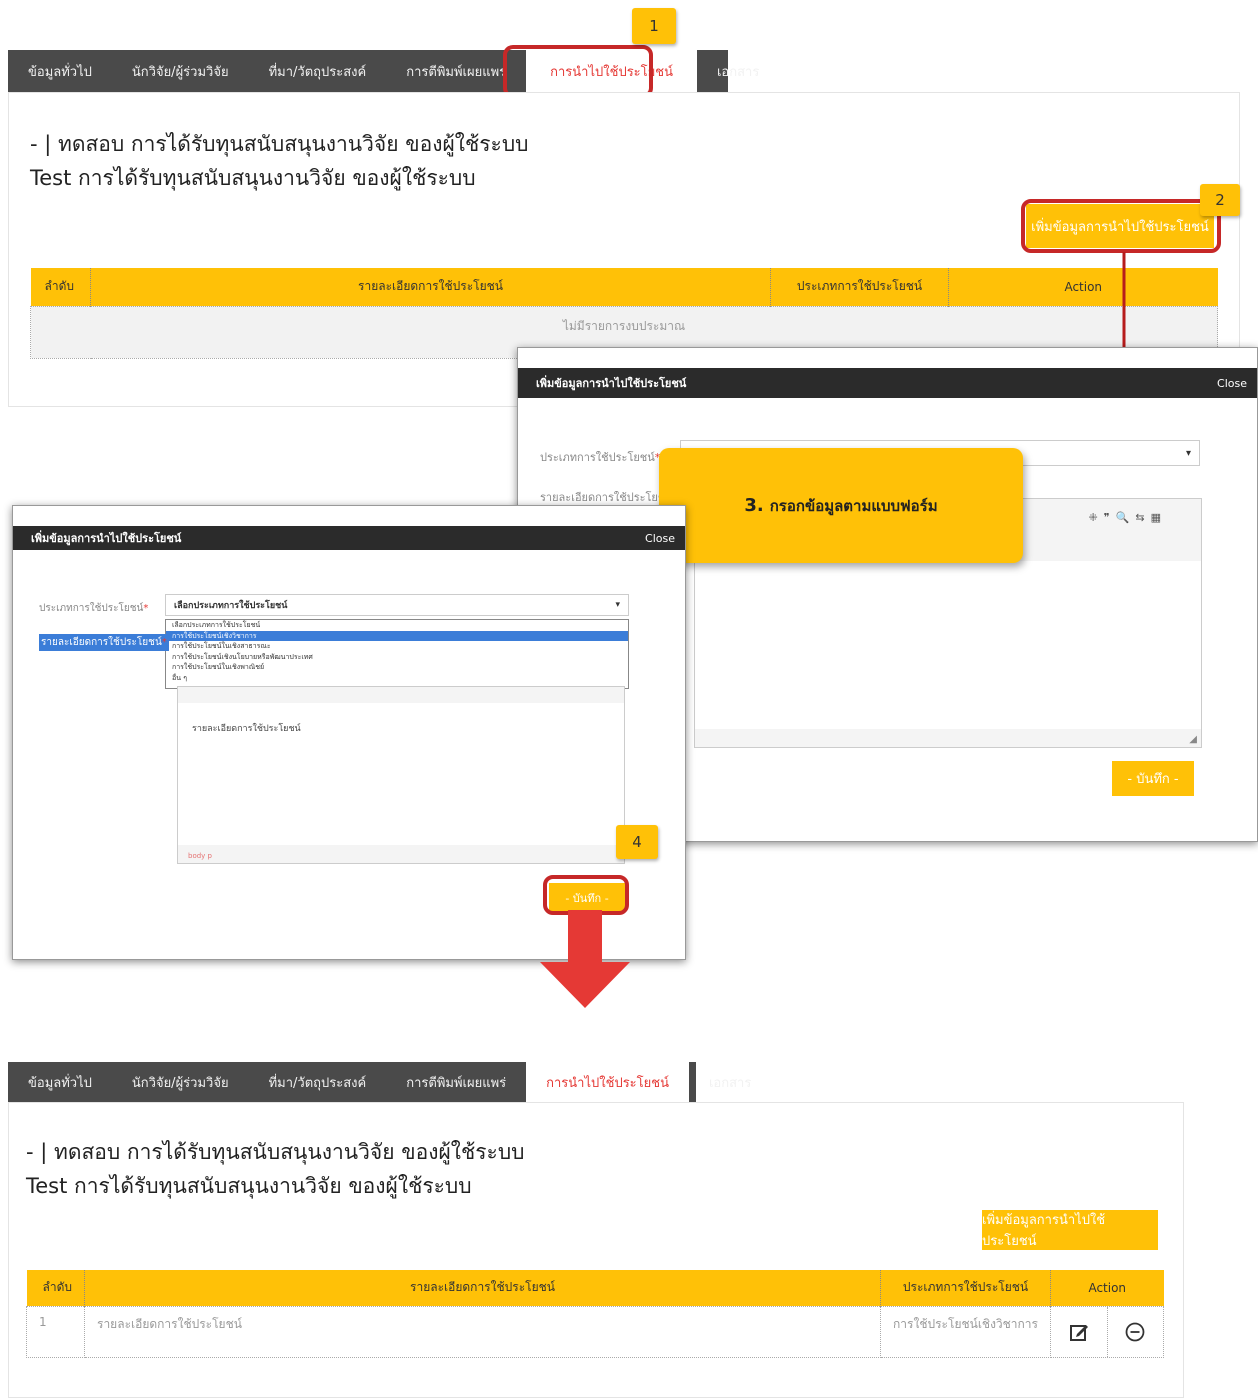 This screenshot has width=1258, height=1398. What do you see at coordinates (60, 71) in the screenshot?
I see `tab-general: ข้อมูลทั่วไป` at bounding box center [60, 71].